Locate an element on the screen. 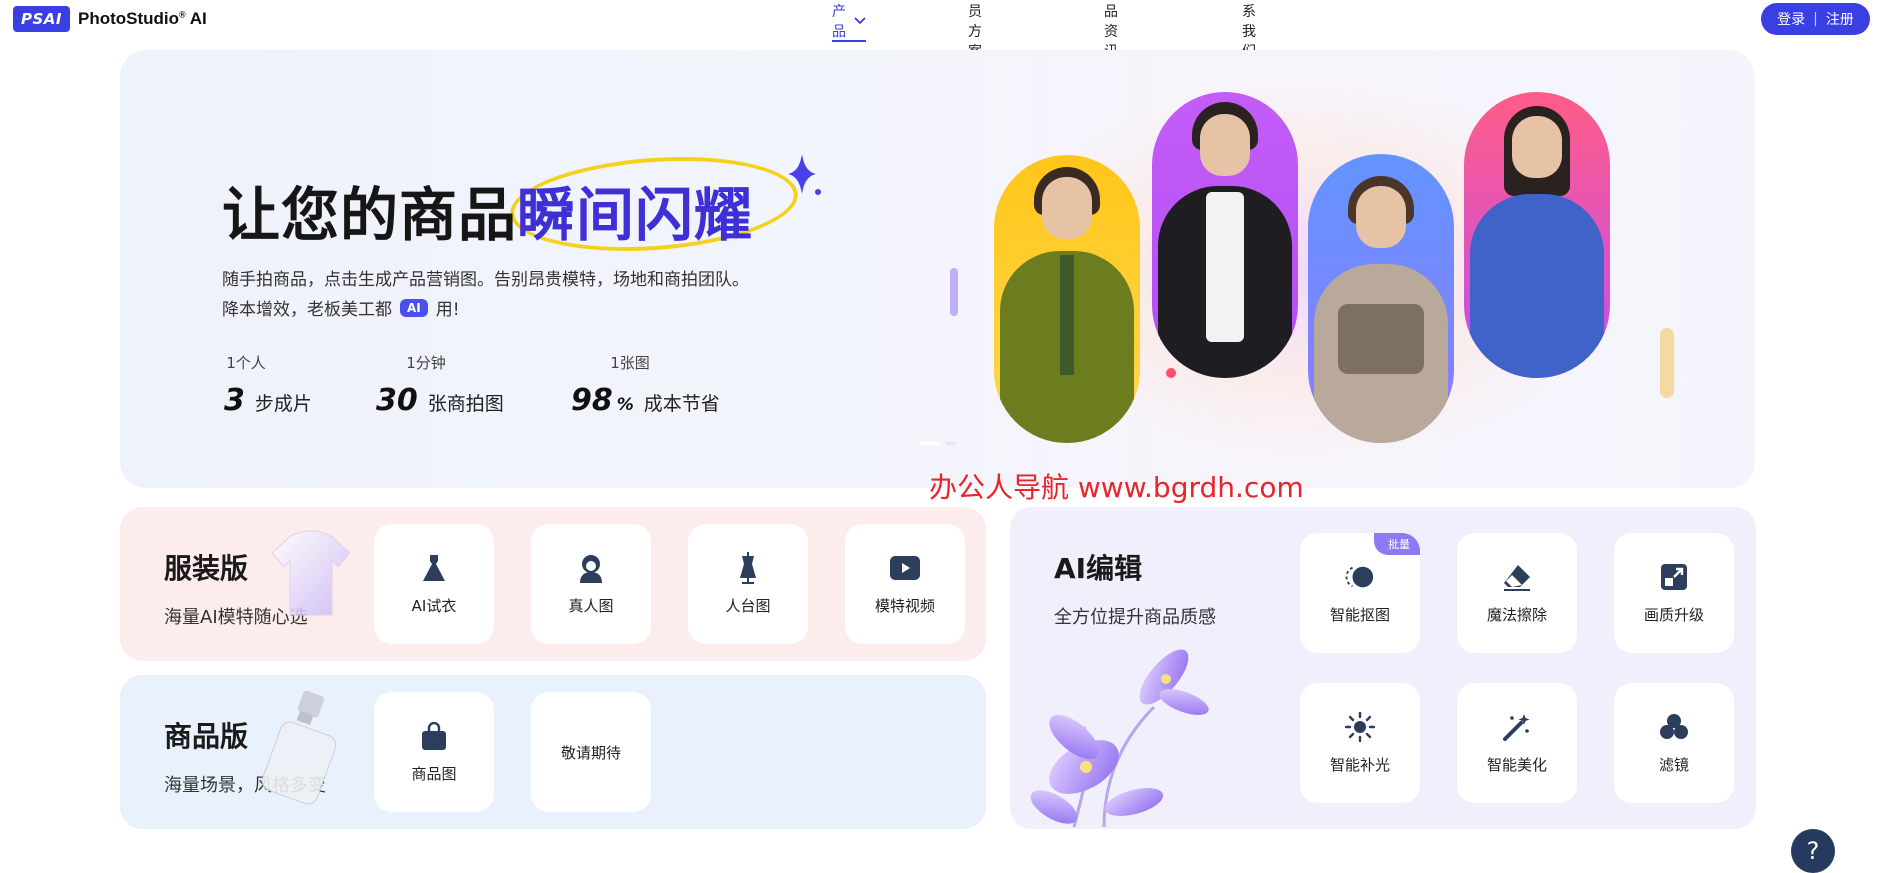  model-tie is located at coordinates (1067, 315).